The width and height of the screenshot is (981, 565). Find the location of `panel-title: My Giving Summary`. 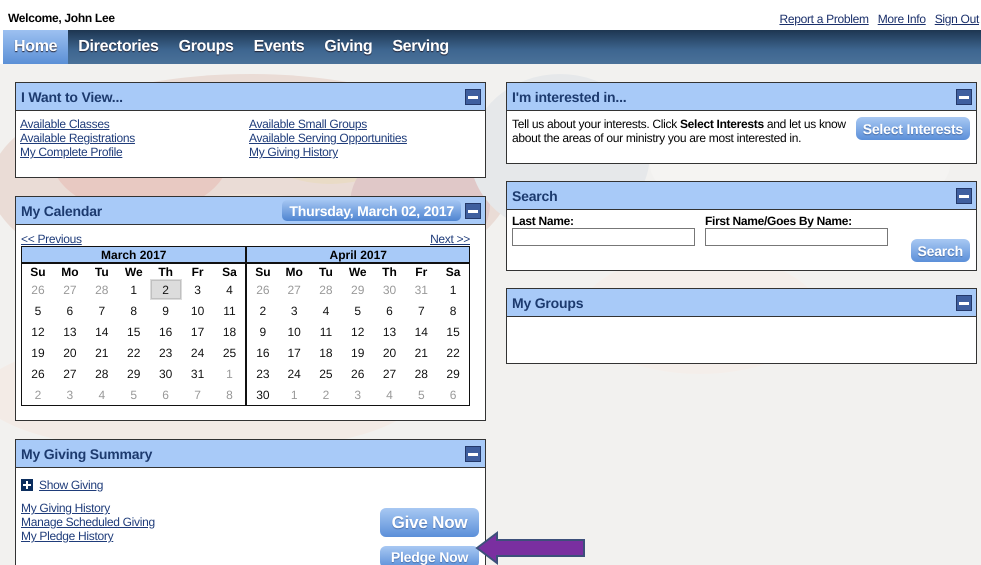

panel-title: My Giving Summary is located at coordinates (86, 454).